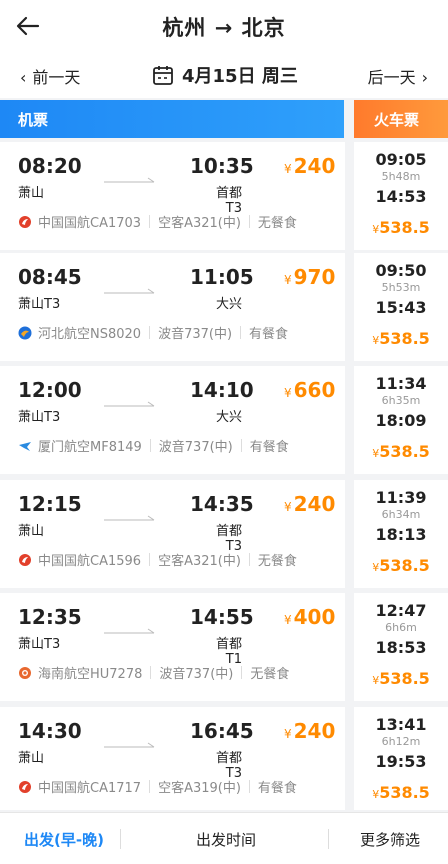  Describe the element at coordinates (50, 504) in the screenshot. I see `flight-departure-time: 12:15` at that location.